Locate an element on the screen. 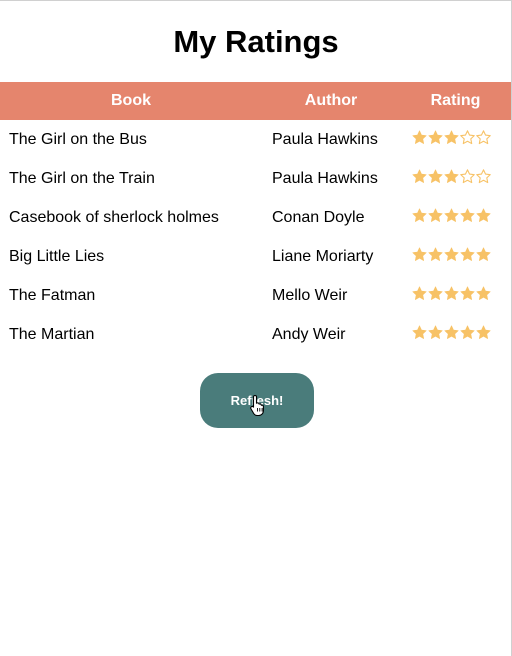 The height and width of the screenshot is (656, 512). refresh-button: Refresh! is located at coordinates (257, 400).